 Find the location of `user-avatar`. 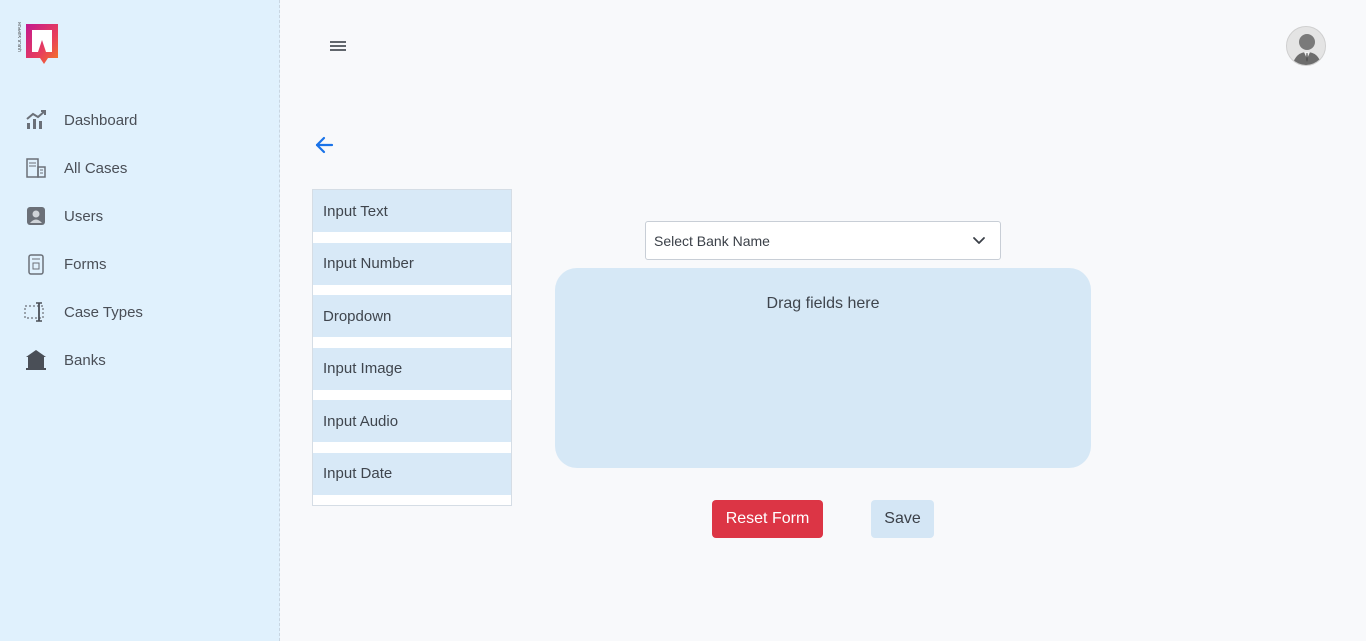

user-avatar is located at coordinates (1306, 46).